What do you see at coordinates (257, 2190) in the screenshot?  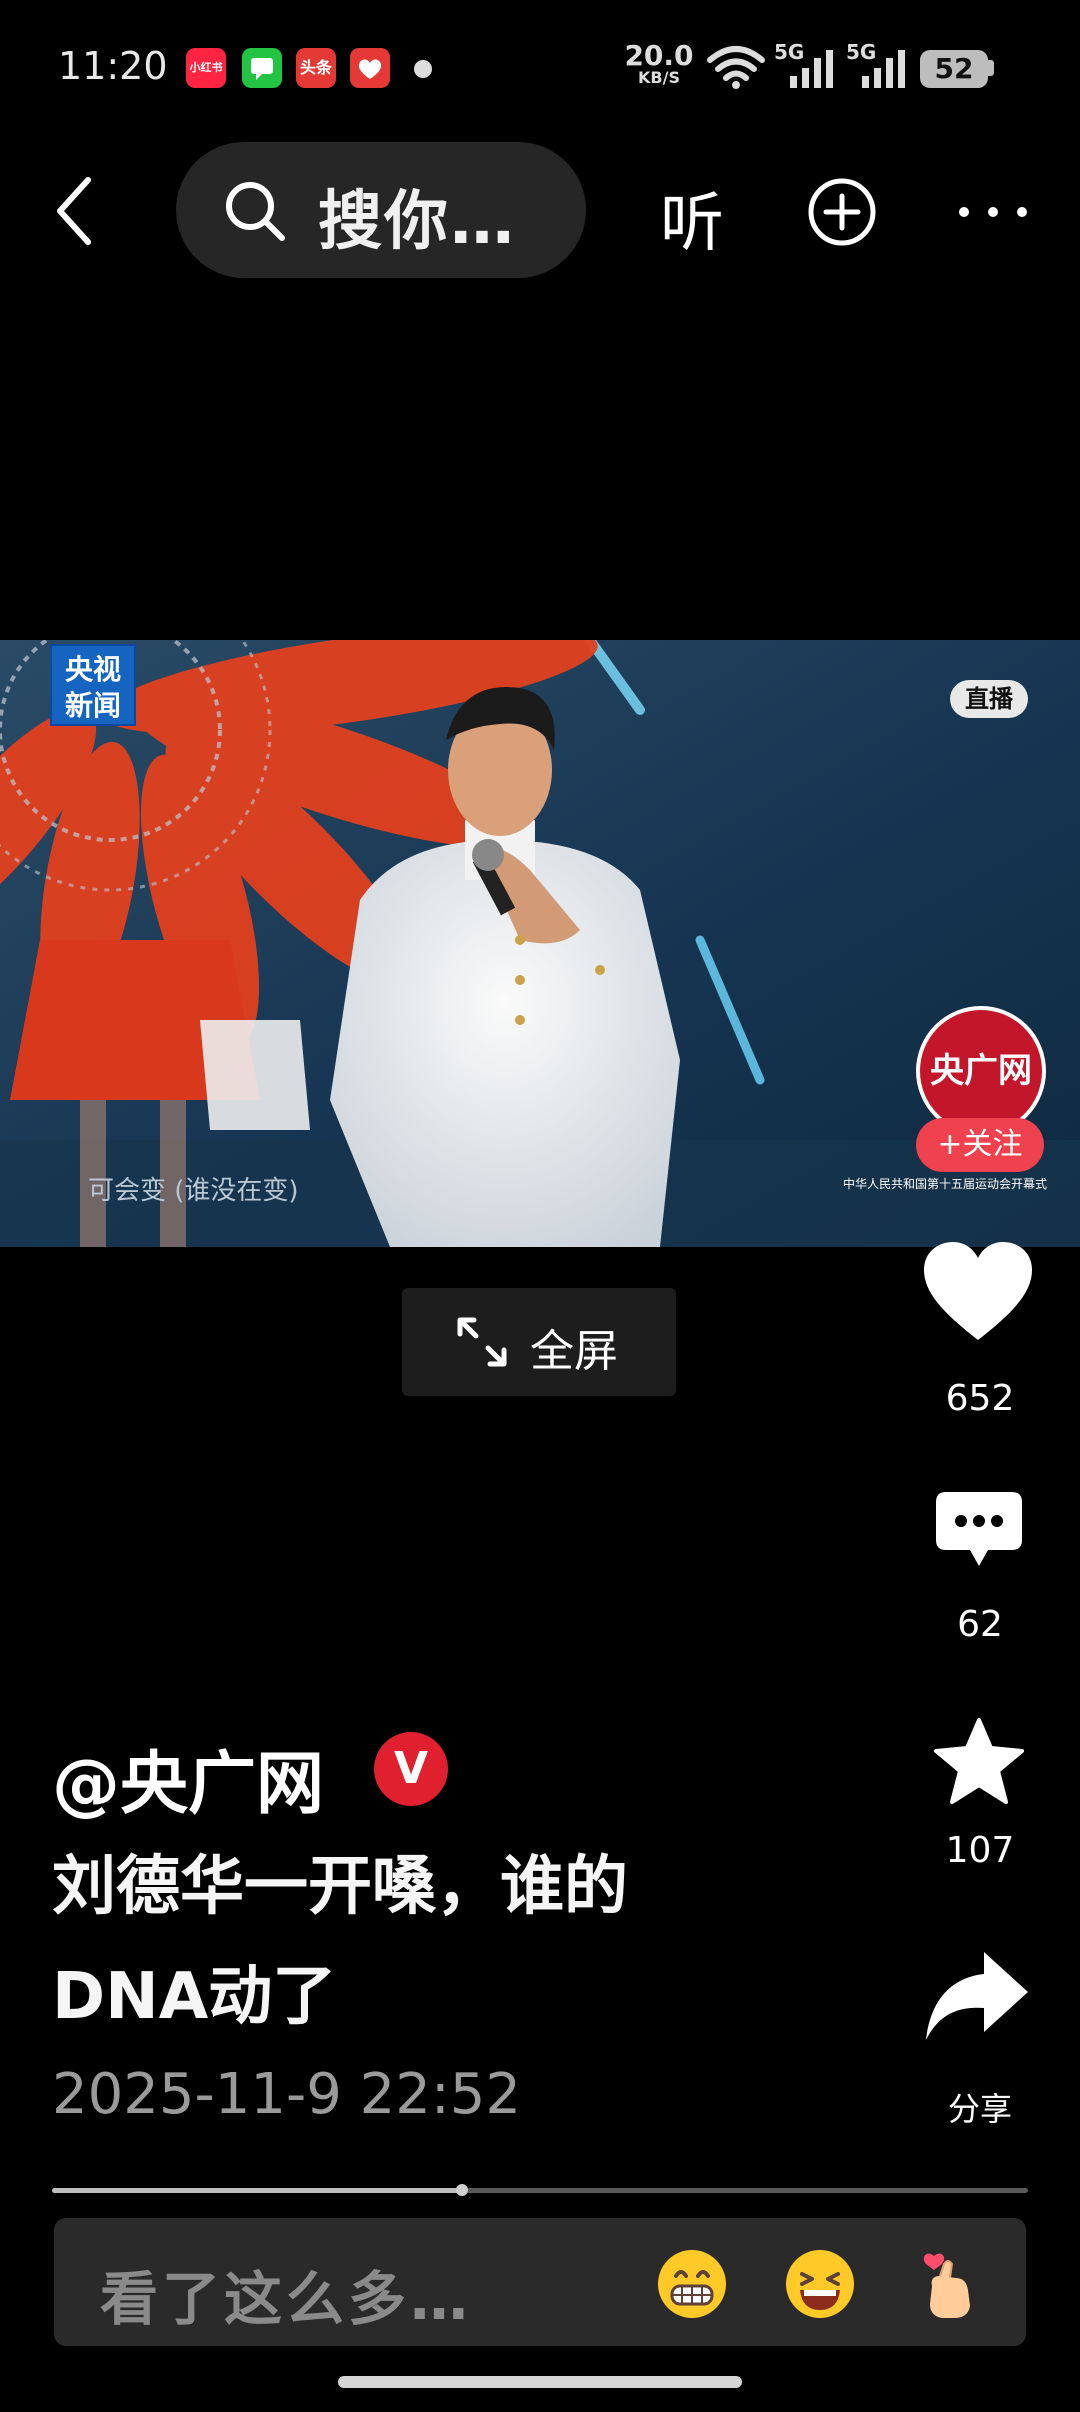 I see `video-progress-fill` at bounding box center [257, 2190].